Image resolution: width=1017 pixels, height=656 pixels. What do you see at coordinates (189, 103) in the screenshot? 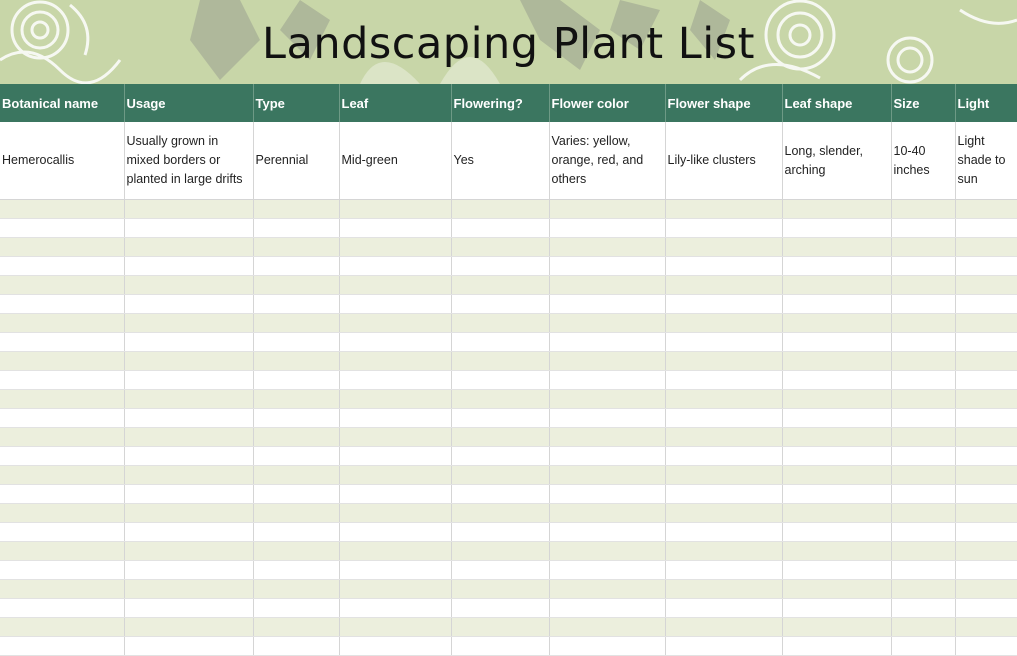
I see `column-header: Usage` at bounding box center [189, 103].